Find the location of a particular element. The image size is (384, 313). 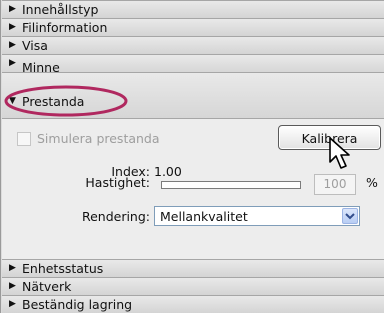

simulate-performance-checkbox is located at coordinates (24, 139).